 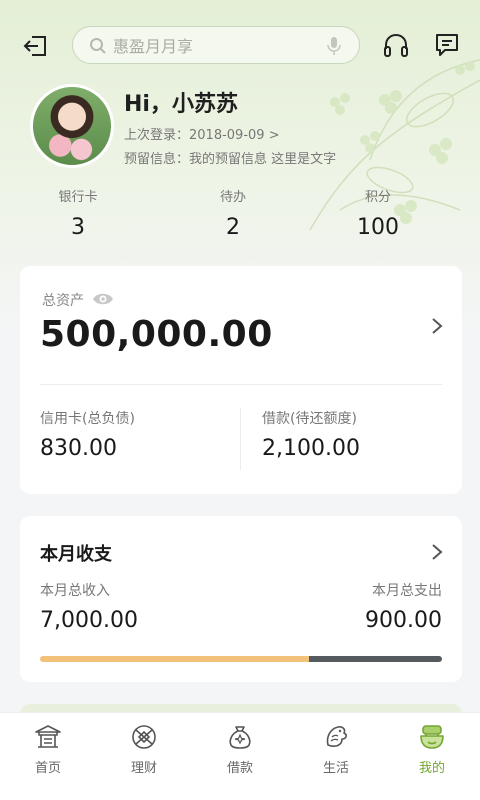 I want to click on stat-bank-cards: 银行卡 3, so click(x=78, y=213).